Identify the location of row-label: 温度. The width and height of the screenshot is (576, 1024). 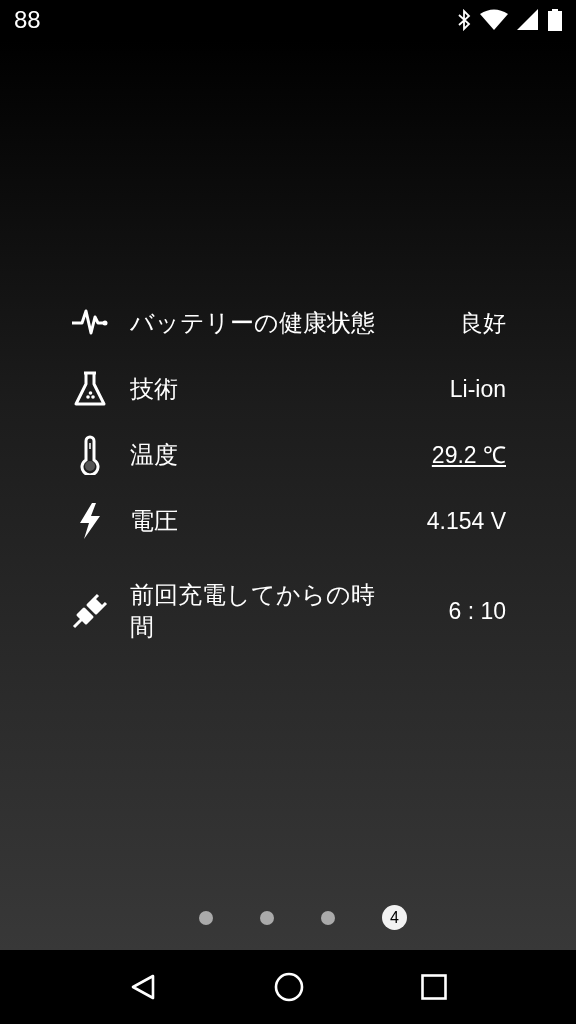
(154, 455).